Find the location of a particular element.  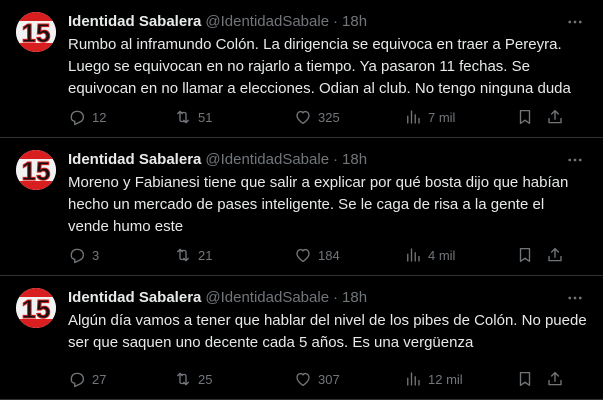

reply-count: 27 is located at coordinates (99, 379).